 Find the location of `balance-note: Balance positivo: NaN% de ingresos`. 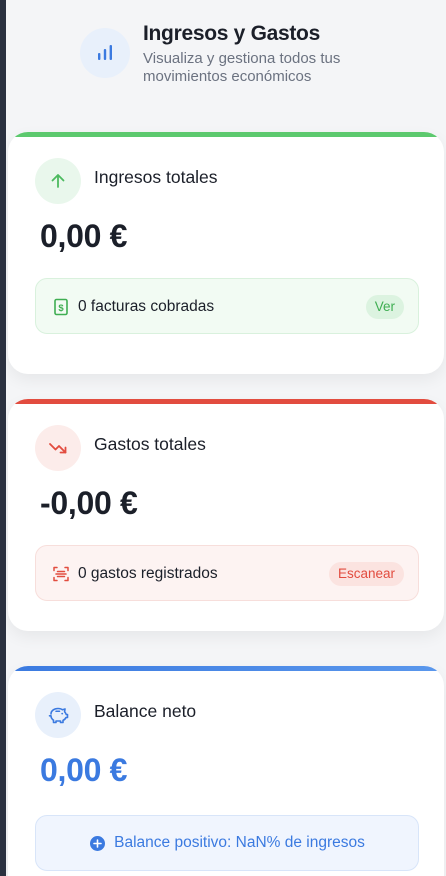

balance-note: Balance positivo: NaN% de ingresos is located at coordinates (239, 842).